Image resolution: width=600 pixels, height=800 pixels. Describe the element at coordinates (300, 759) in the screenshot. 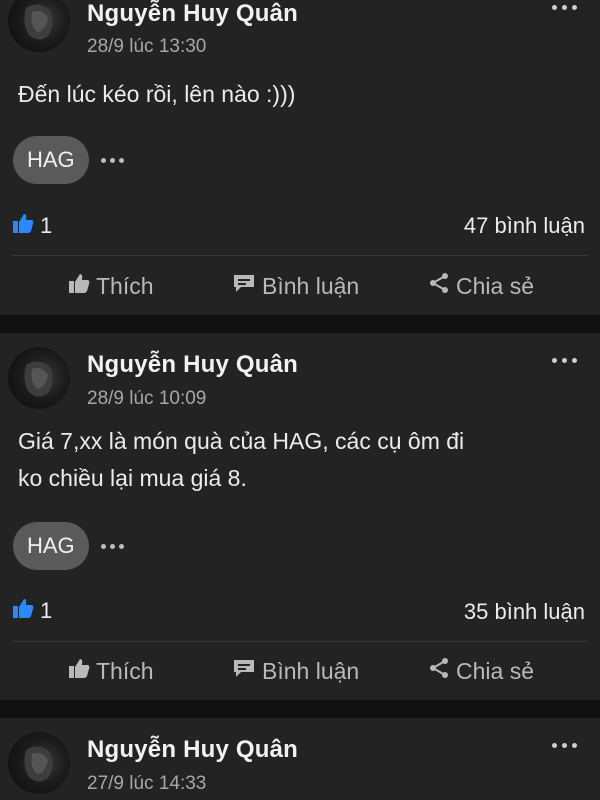

I see `post-card: Nguyễn Huy Quân 27/9 lúc 14:33` at that location.